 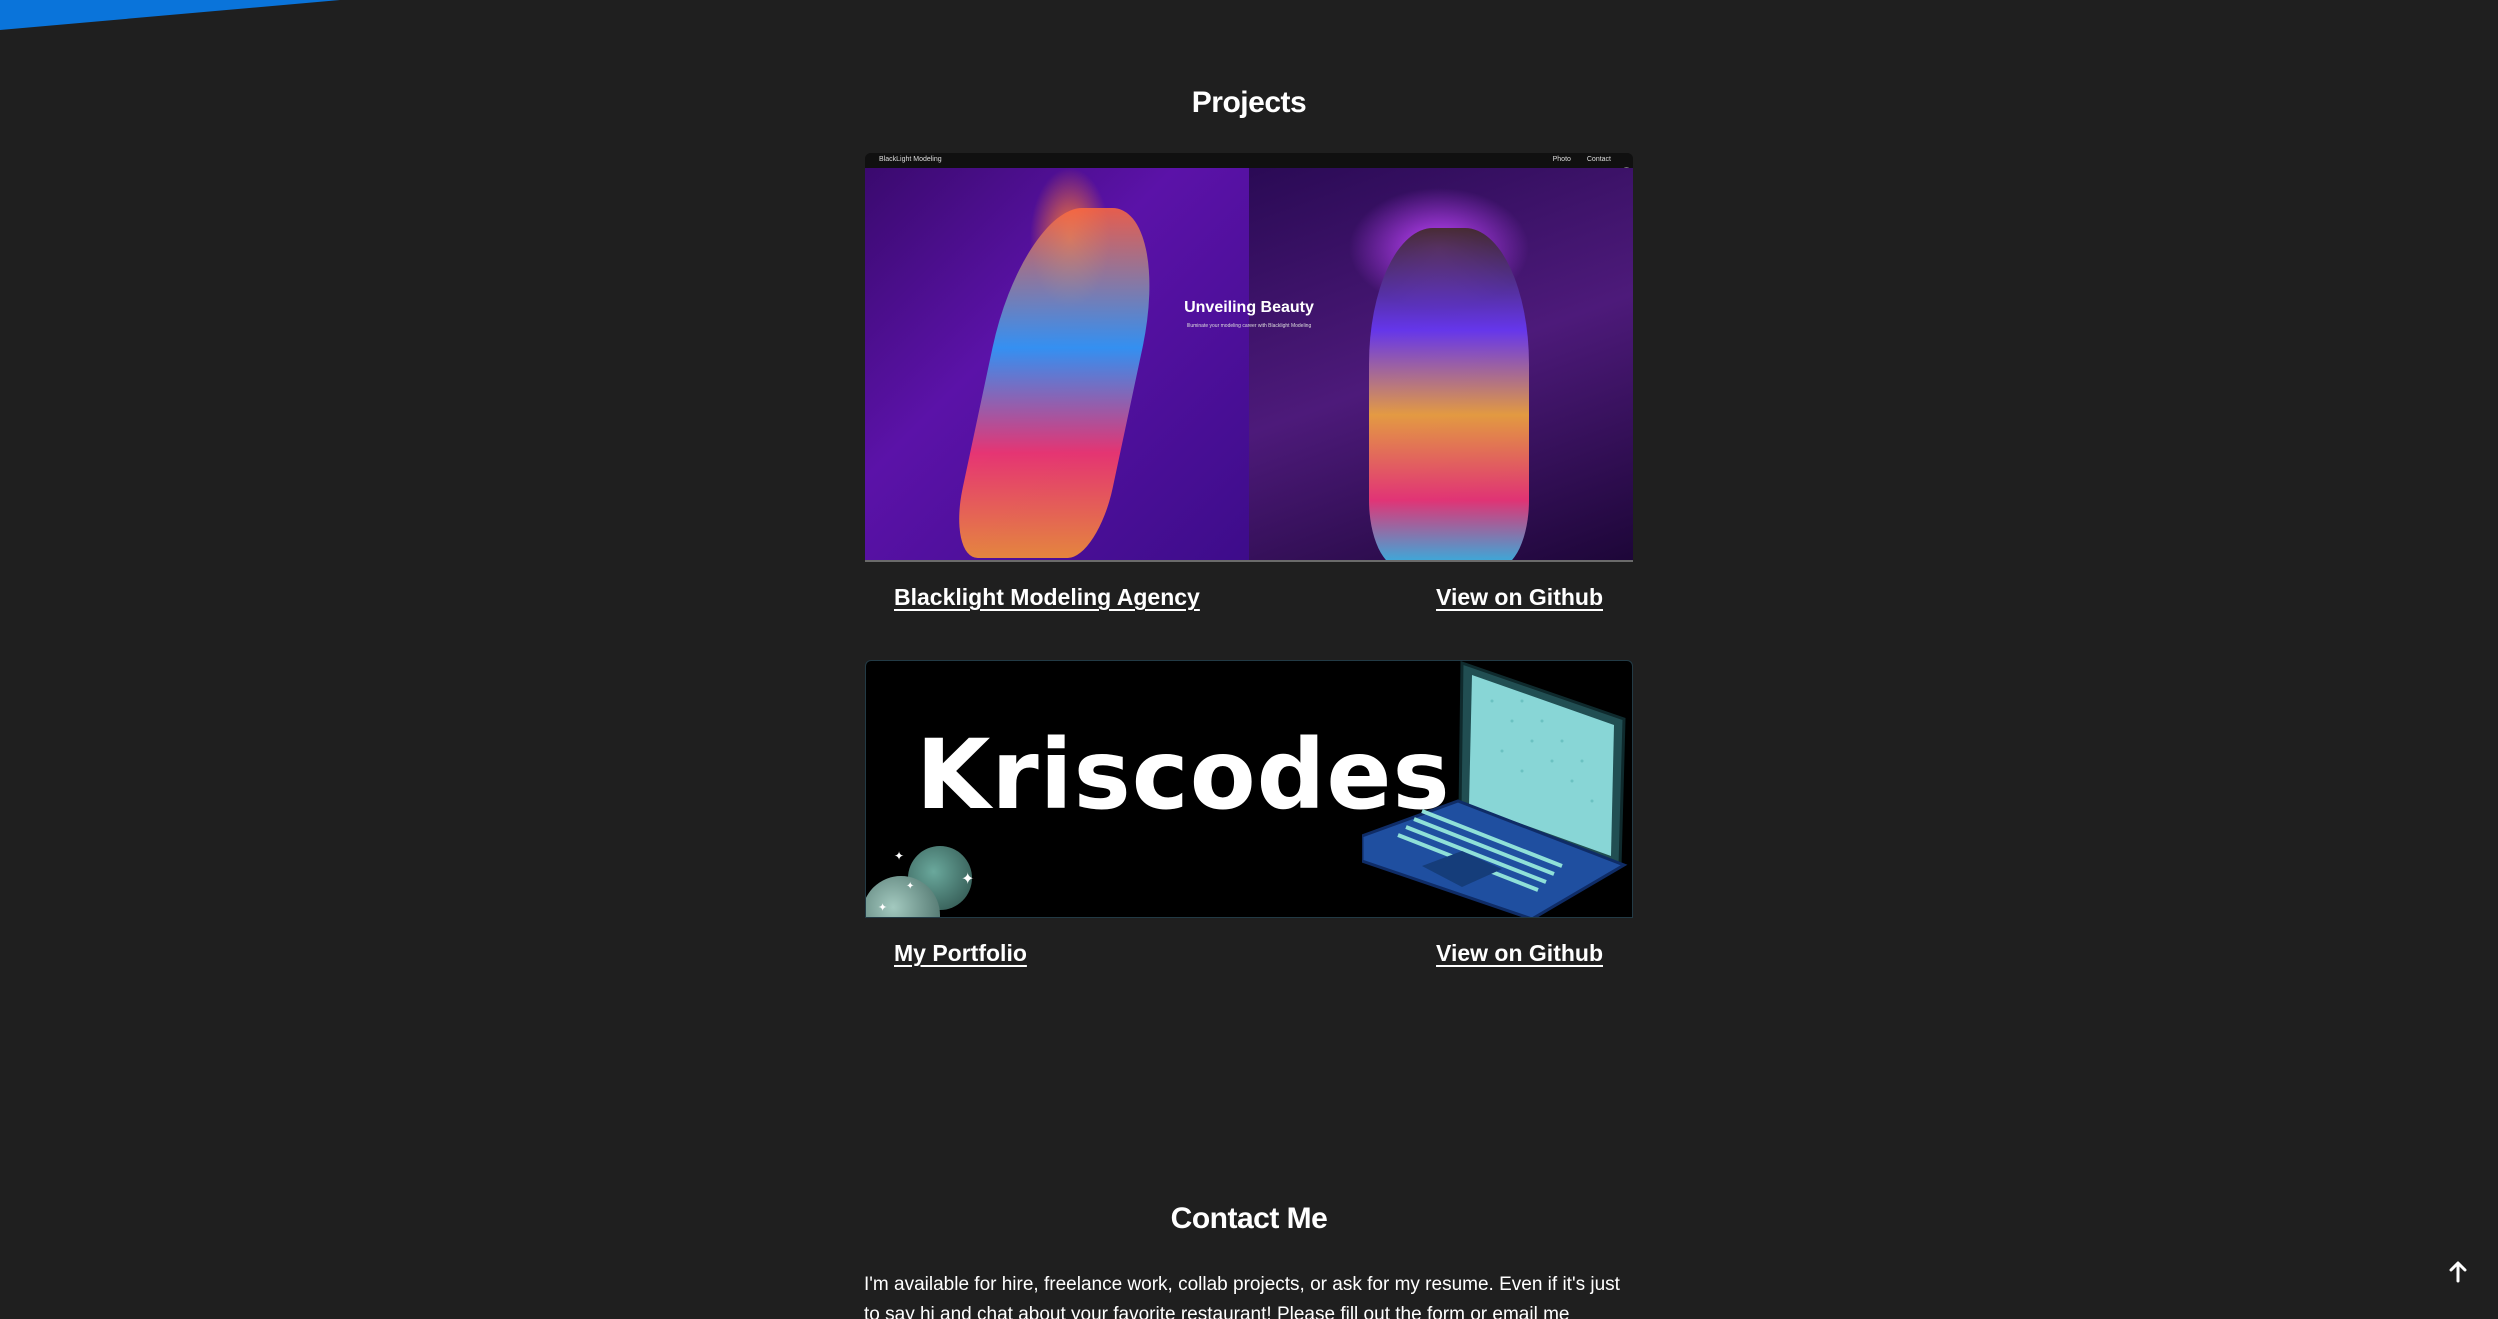 I want to click on preview-model-image-right, so click(x=1441, y=364).